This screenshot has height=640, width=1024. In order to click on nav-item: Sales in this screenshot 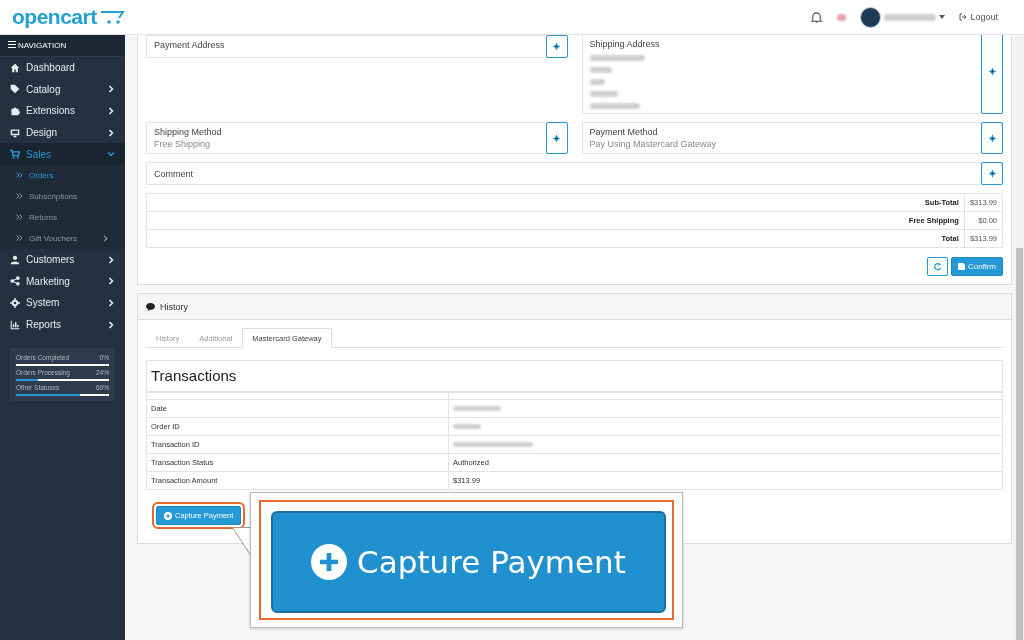, I will do `click(62, 154)`.